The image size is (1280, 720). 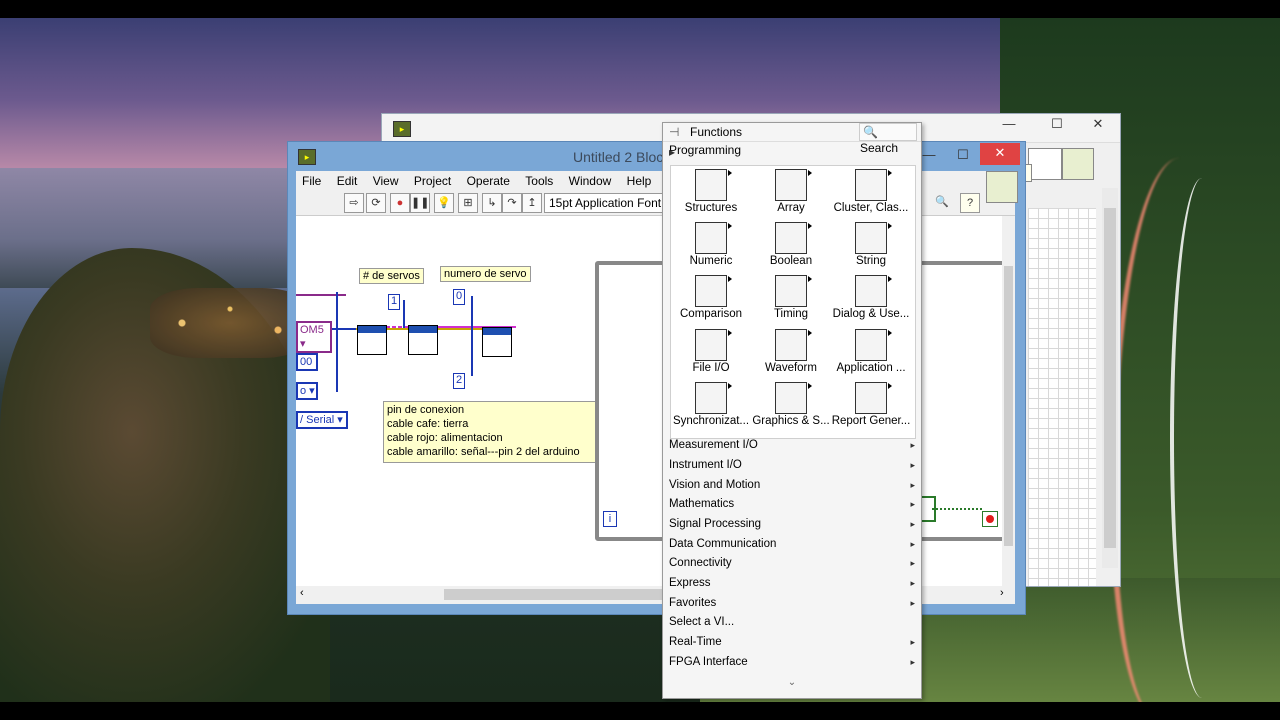 I want to click on servo-write-vi, so click(x=497, y=342).